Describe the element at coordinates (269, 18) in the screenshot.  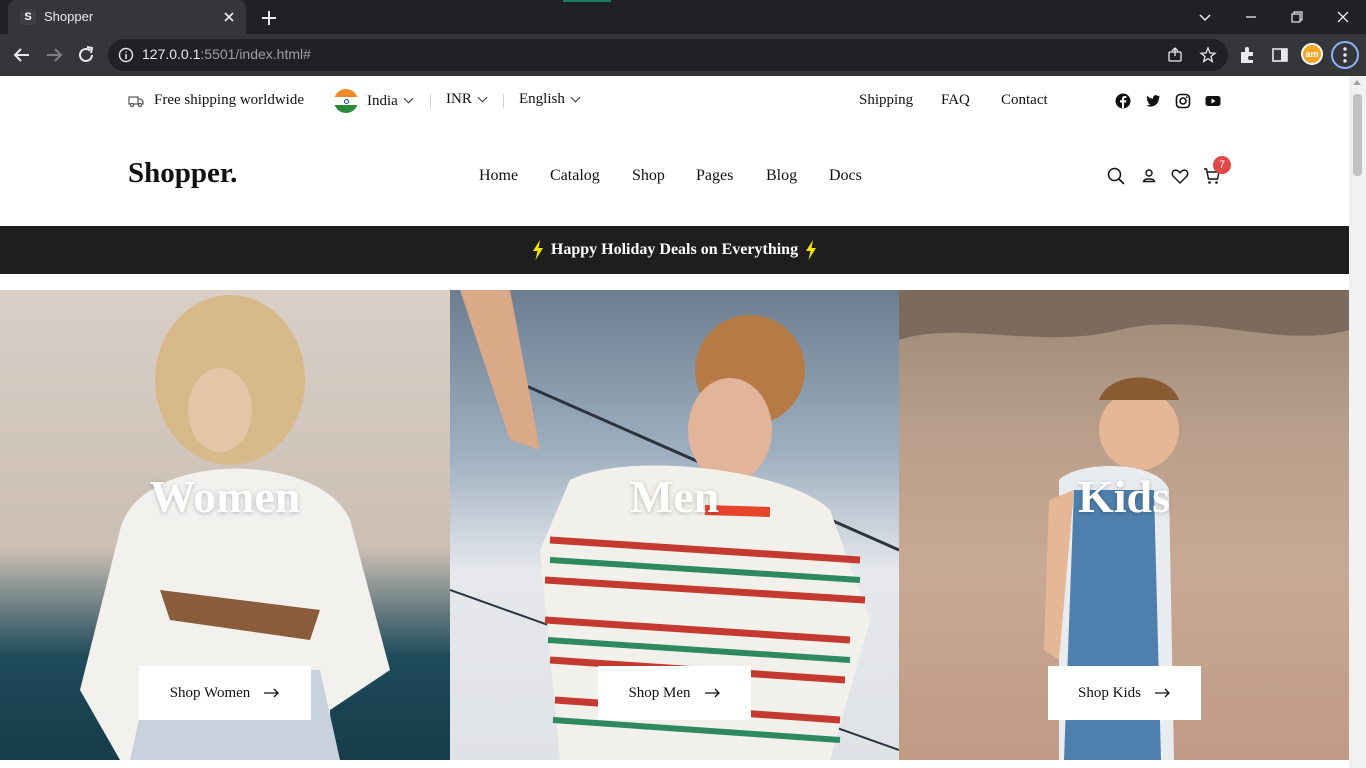
I see `new-tab-icon` at that location.